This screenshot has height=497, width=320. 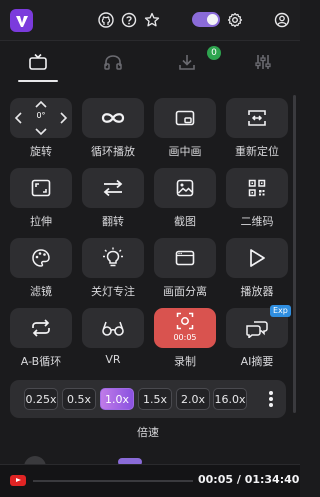 I want to click on speed-option: 0.5x, so click(x=79, y=399).